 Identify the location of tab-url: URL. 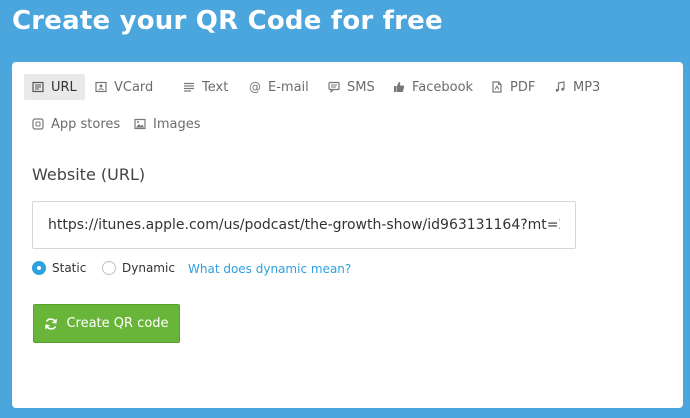
(54, 87).